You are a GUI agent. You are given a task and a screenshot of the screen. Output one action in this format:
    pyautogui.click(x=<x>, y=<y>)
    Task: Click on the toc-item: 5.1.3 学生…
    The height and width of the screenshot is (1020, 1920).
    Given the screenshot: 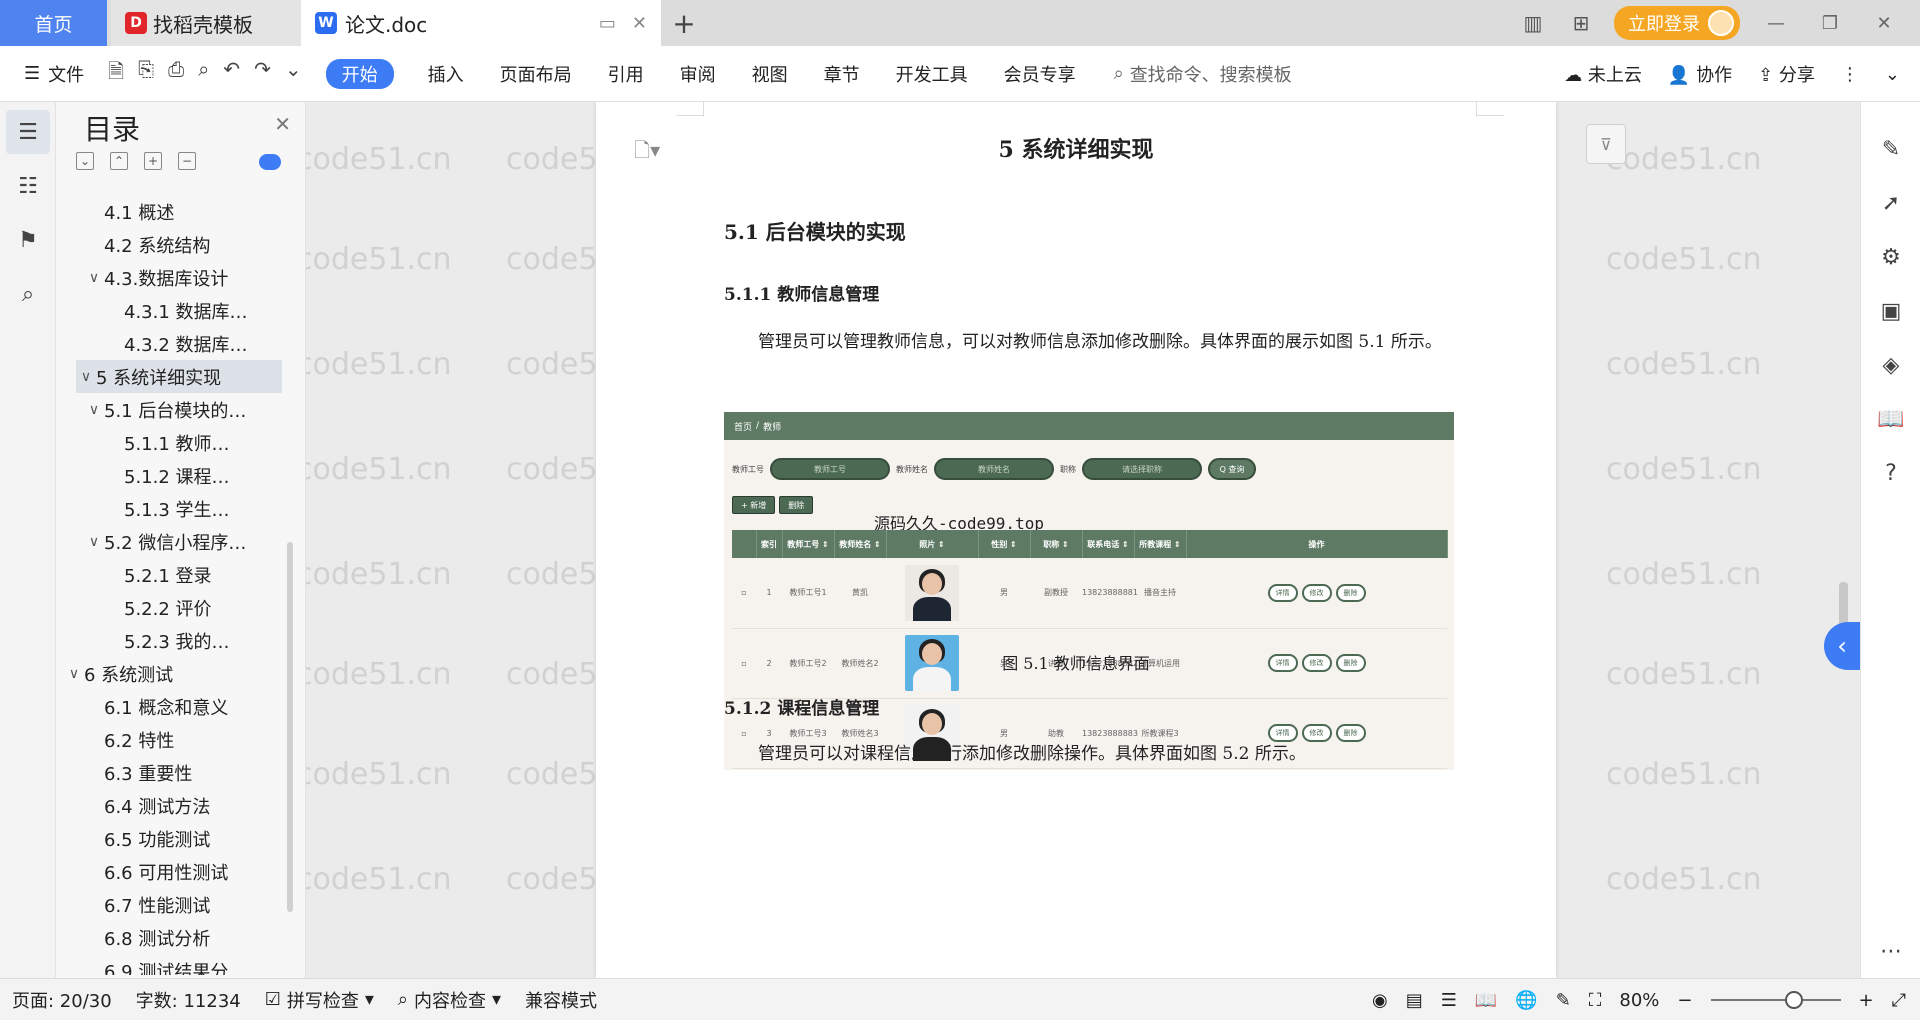 What is the action you would take?
    pyautogui.click(x=176, y=508)
    